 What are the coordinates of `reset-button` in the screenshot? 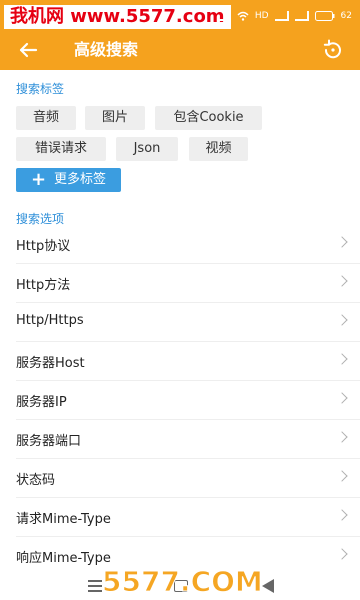 It's located at (333, 50).